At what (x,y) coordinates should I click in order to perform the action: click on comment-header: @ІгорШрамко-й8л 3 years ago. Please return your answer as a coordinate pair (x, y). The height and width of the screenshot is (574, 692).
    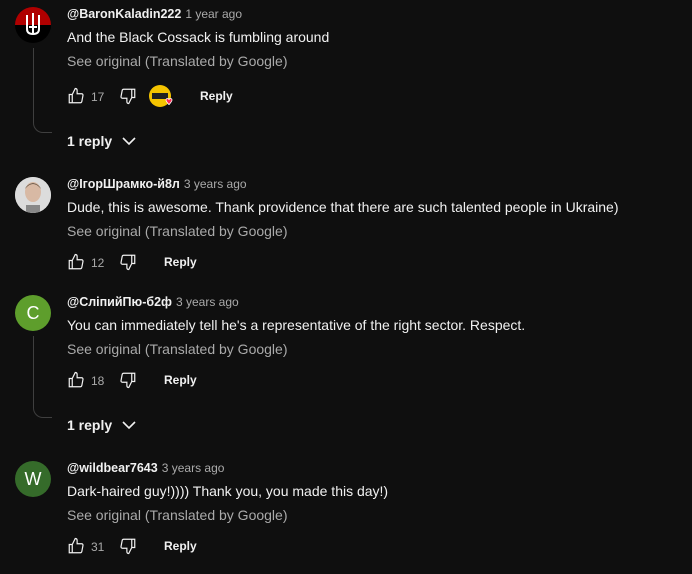
    Looking at the image, I should click on (157, 184).